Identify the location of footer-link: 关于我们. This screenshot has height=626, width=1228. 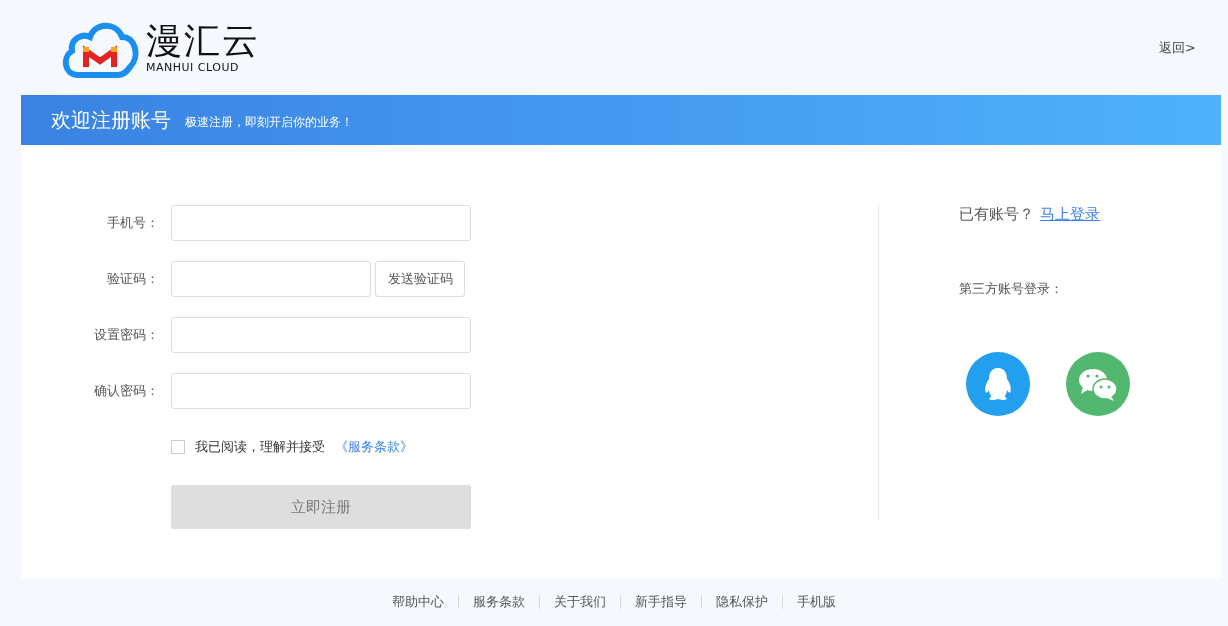
(579, 602).